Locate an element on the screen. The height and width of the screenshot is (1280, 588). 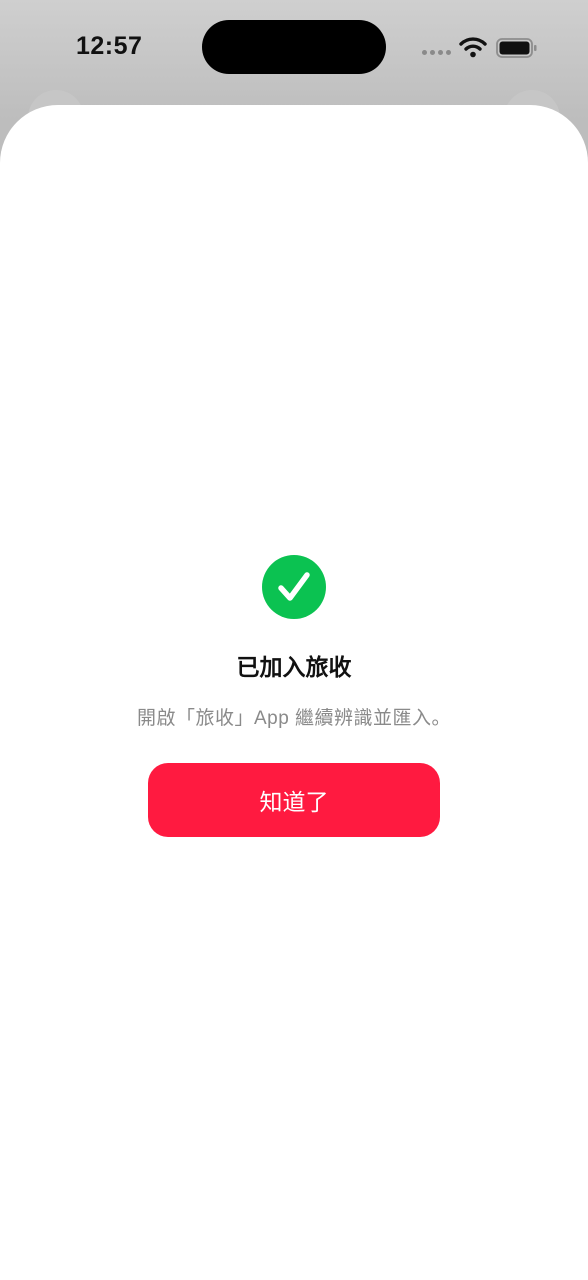
dialog-title: 已加入旅收 is located at coordinates (294, 667).